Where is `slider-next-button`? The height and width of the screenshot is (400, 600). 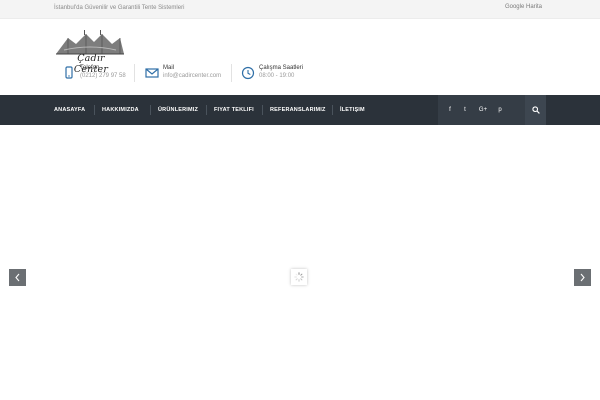 slider-next-button is located at coordinates (582, 277).